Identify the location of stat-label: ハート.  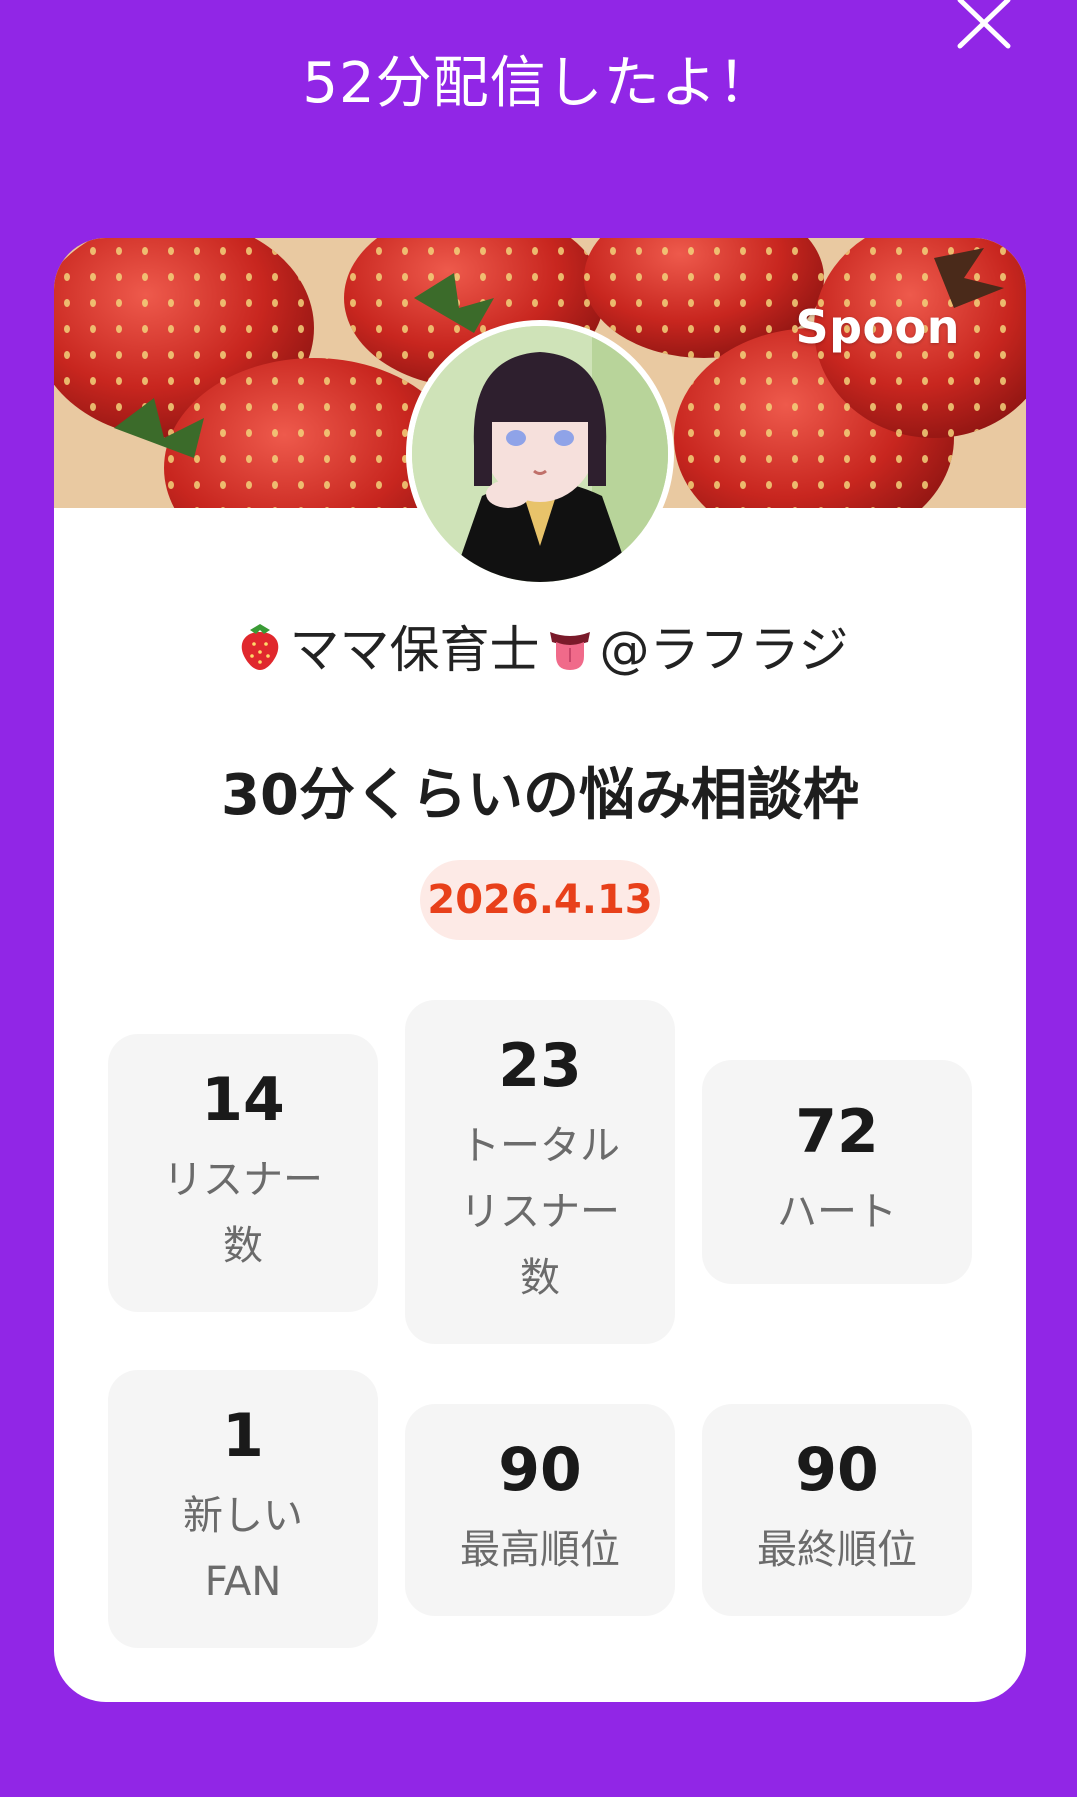
(837, 1212).